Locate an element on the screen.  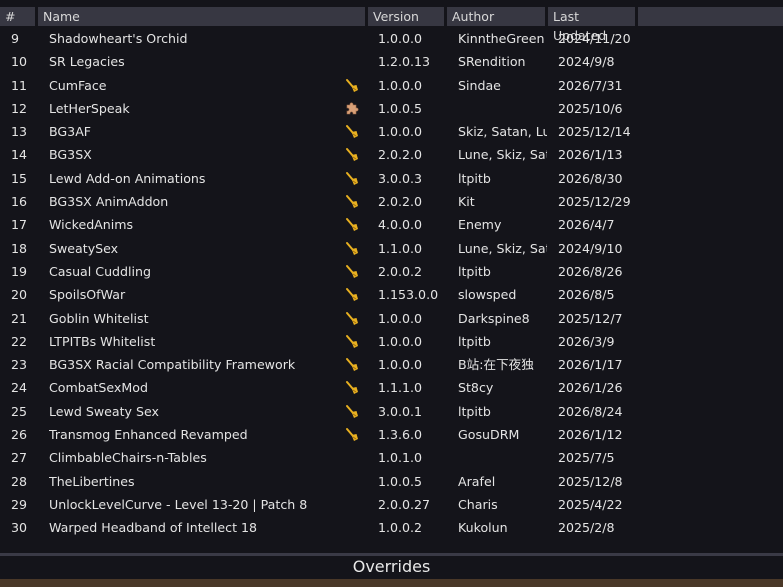
mod-last-updated: 2025/12/7 is located at coordinates (590, 318).